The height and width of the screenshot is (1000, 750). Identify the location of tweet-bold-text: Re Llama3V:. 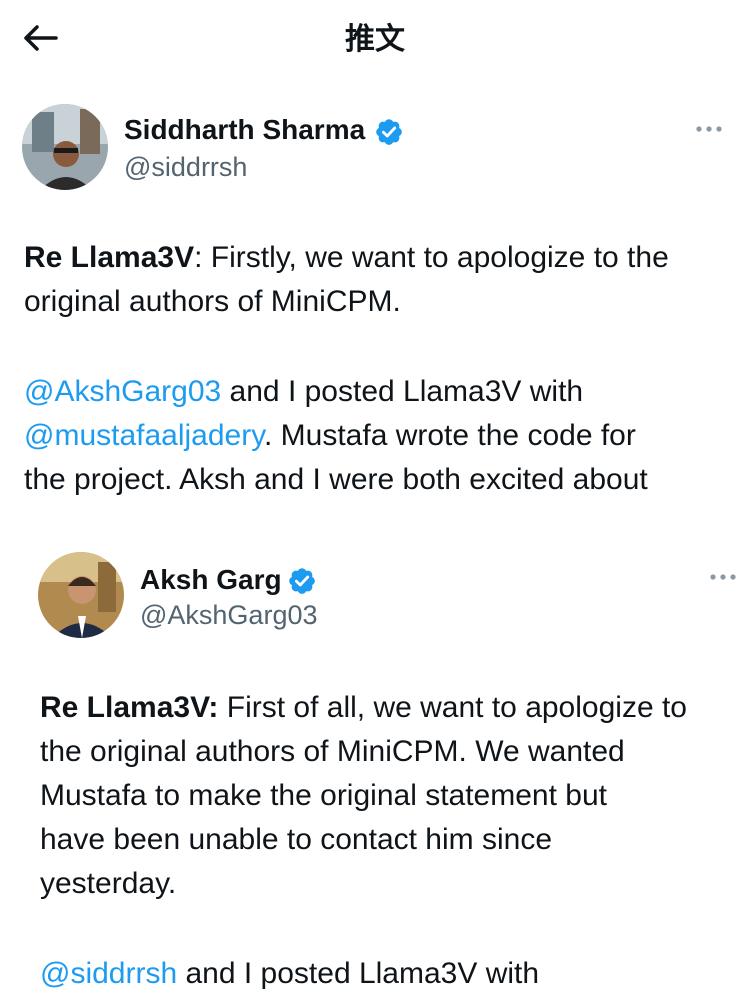
(129, 707).